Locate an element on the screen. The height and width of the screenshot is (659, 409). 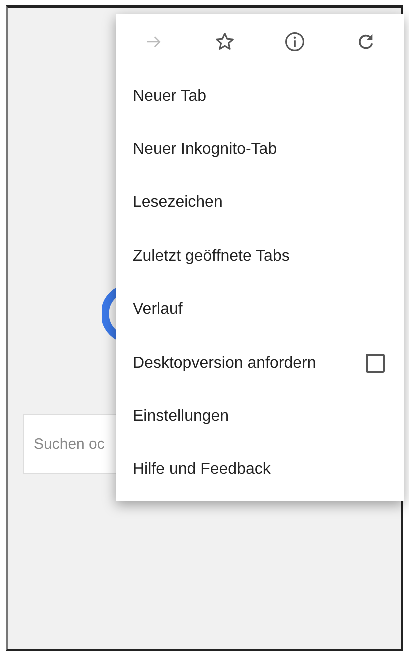
menu-item-label: Desktopversion anfordern is located at coordinates (224, 363).